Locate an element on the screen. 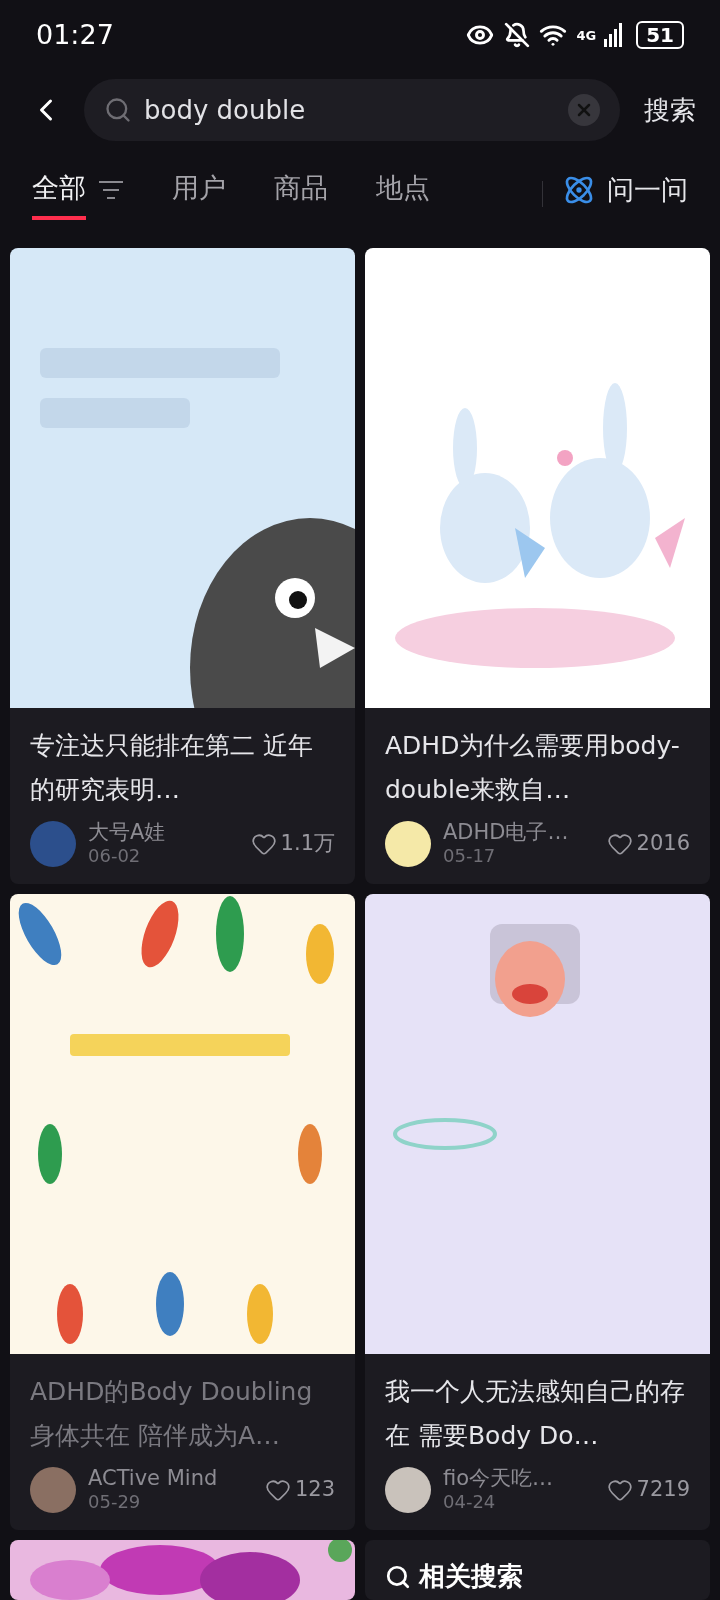 The height and width of the screenshot is (1600, 720). filter-icon is located at coordinates (111, 190).